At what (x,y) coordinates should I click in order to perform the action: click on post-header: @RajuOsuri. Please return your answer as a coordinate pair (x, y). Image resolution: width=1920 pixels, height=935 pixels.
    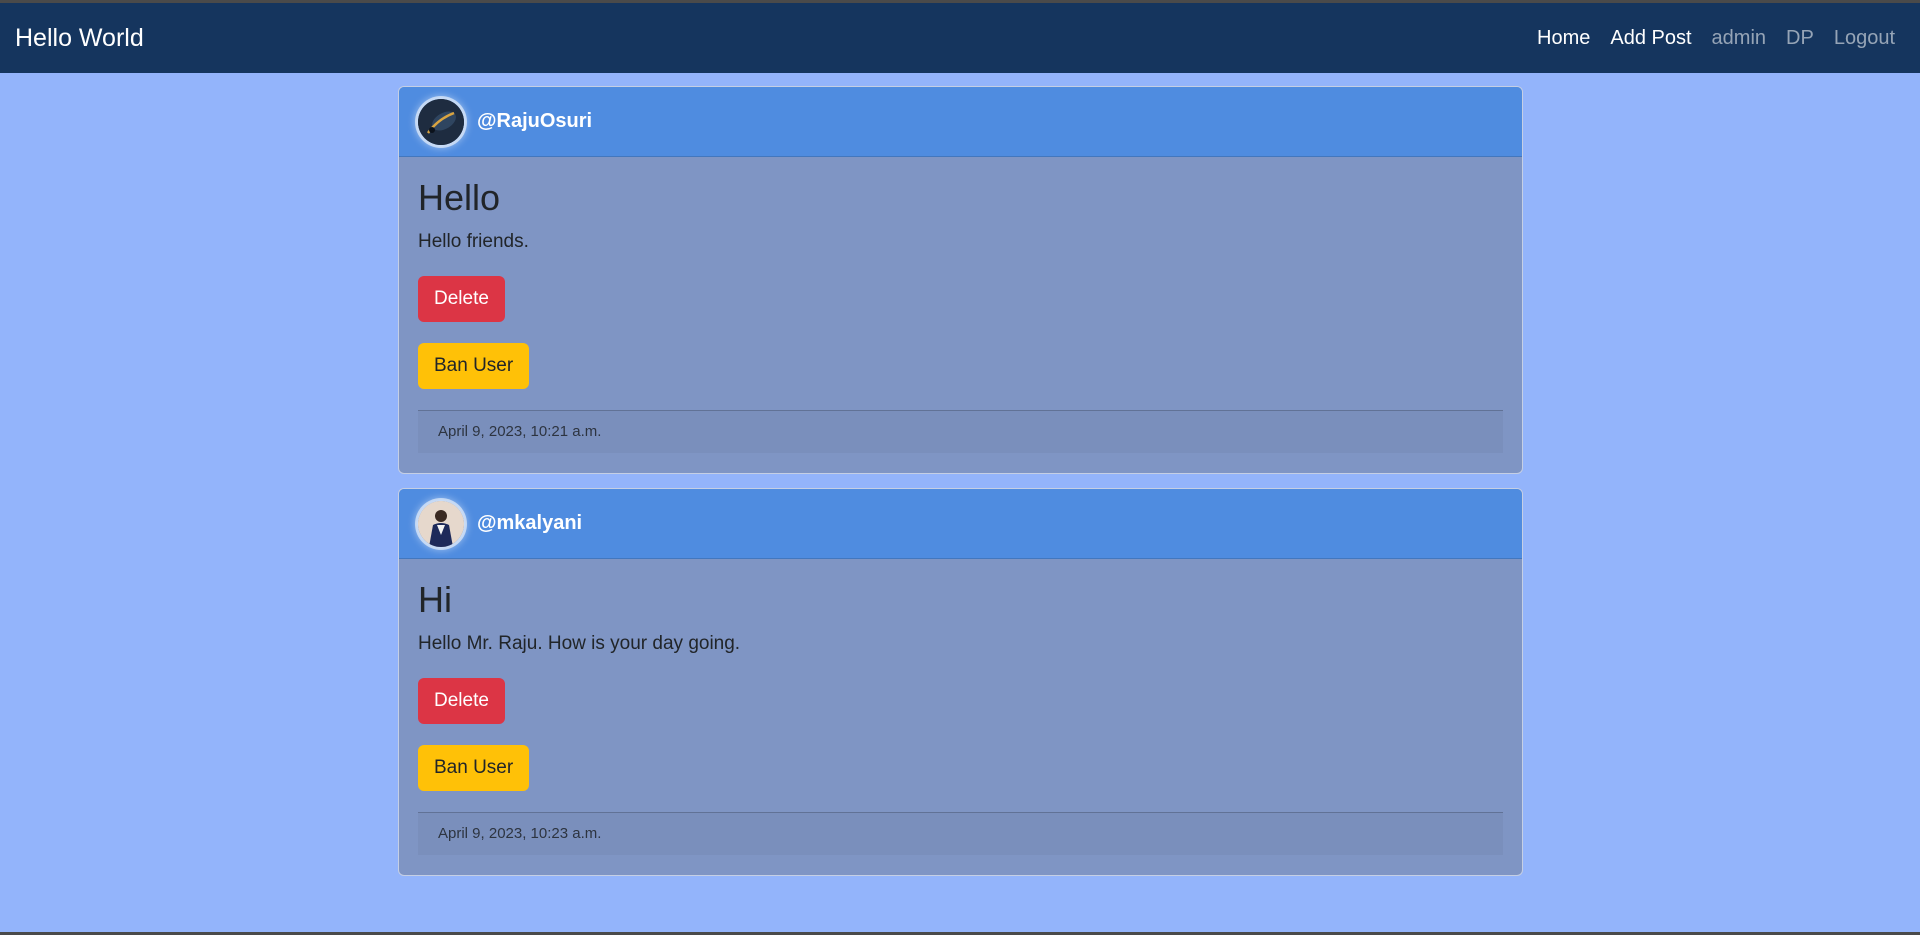
    Looking at the image, I should click on (960, 122).